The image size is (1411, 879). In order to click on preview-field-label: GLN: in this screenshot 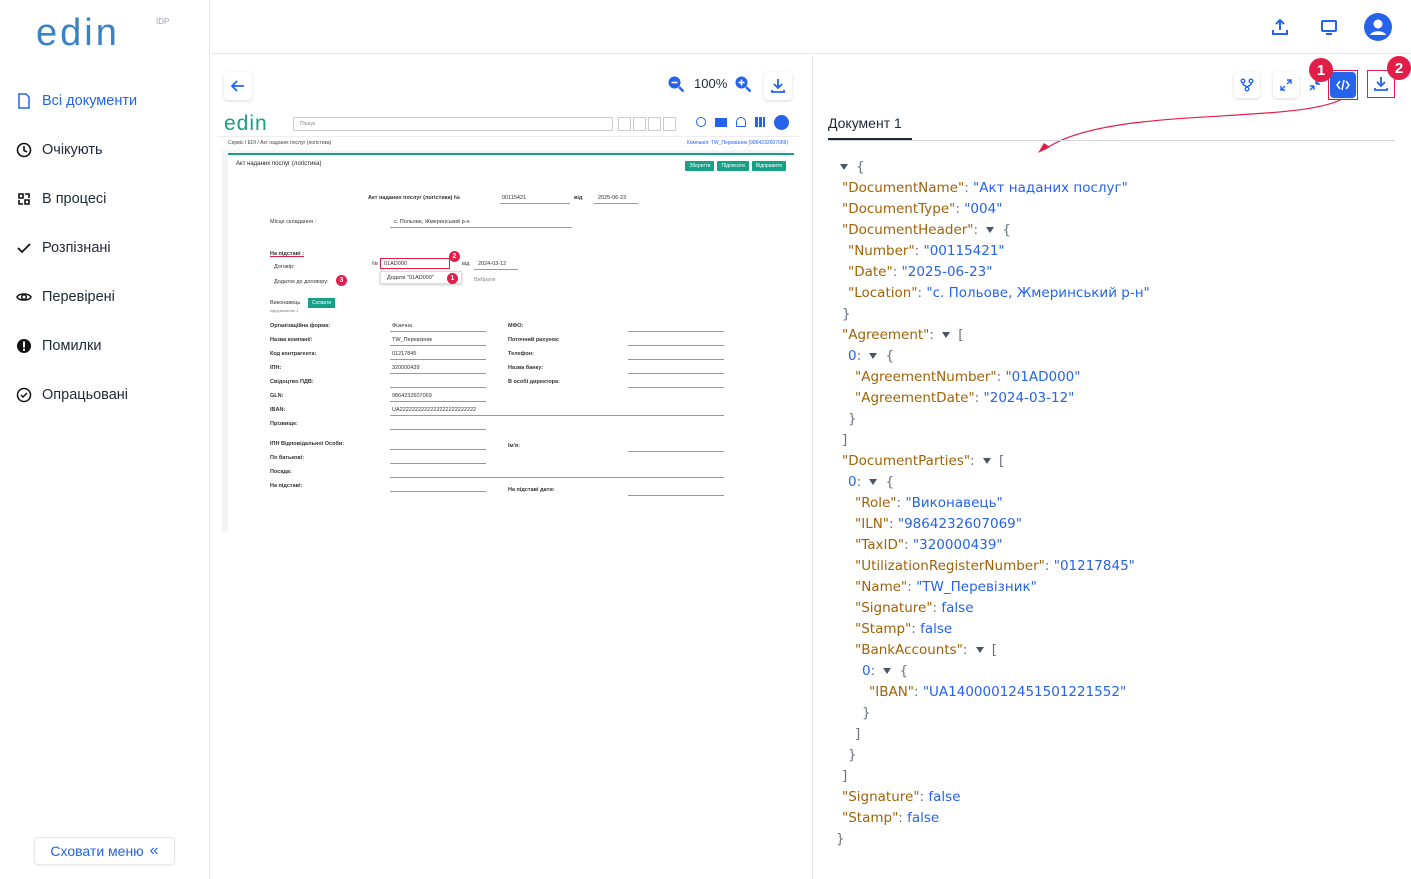, I will do `click(277, 396)`.